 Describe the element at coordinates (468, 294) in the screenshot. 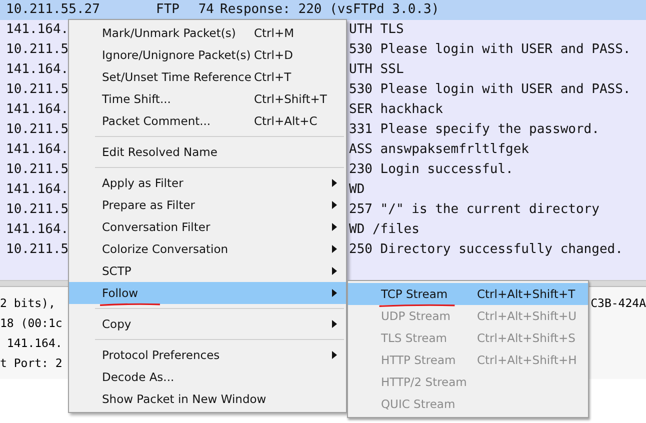

I see `menu-item: TCP Stream Ctrl+Alt+Shift+T` at that location.